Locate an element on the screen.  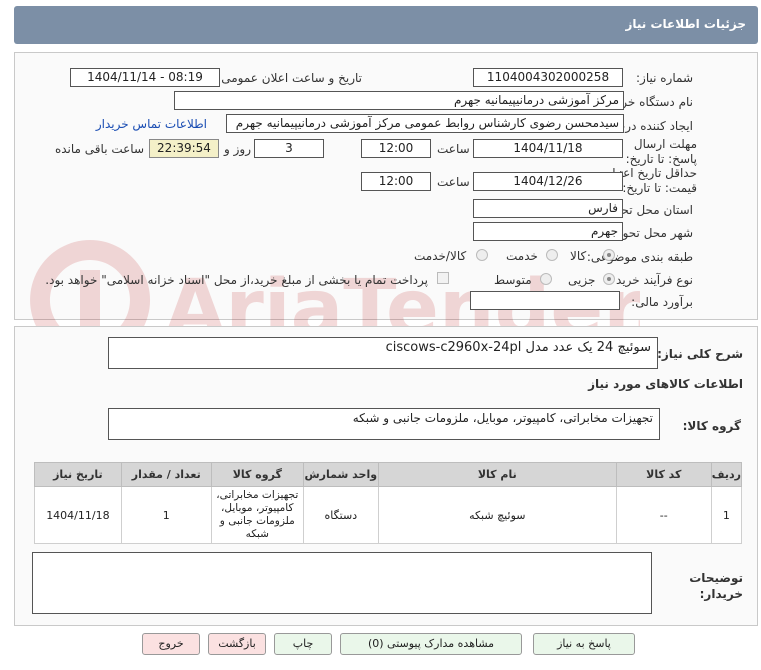
col-name: نام کالا is located at coordinates (497, 474).